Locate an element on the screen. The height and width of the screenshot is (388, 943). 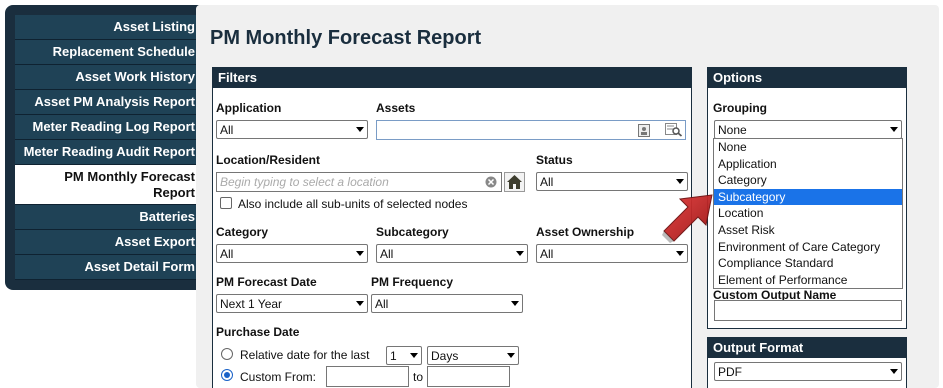
relative-date-label: Relative date for the last is located at coordinates (305, 355).